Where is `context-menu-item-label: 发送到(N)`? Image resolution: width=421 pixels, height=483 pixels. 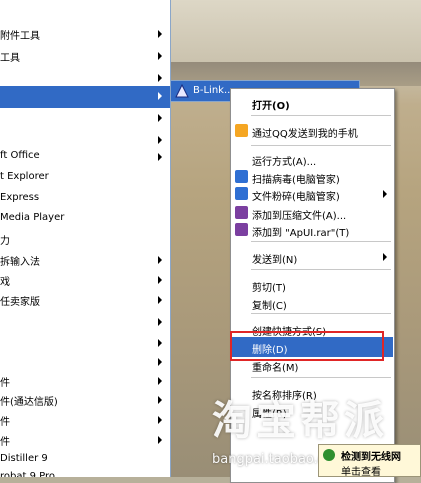 context-menu-item-label: 发送到(N) is located at coordinates (275, 260).